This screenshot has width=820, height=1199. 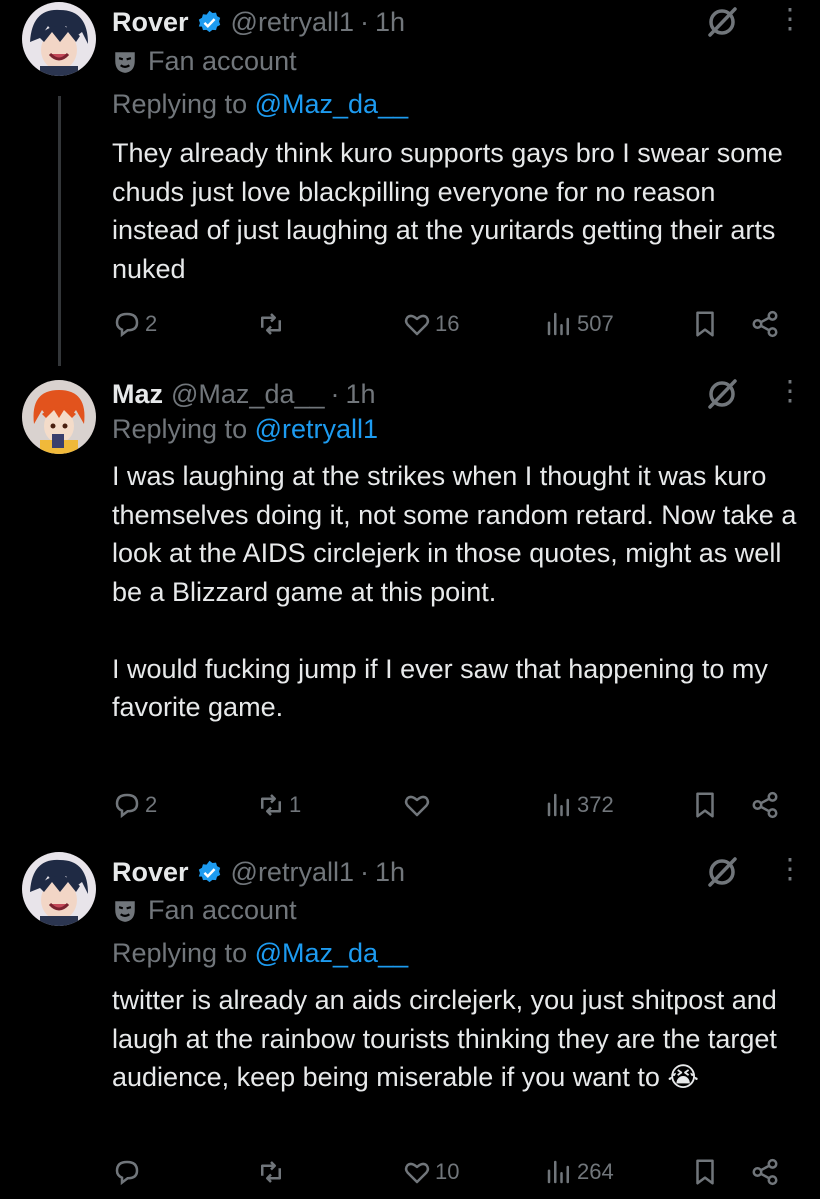 I want to click on action-bar: 2 16 507, so click(x=449, y=324).